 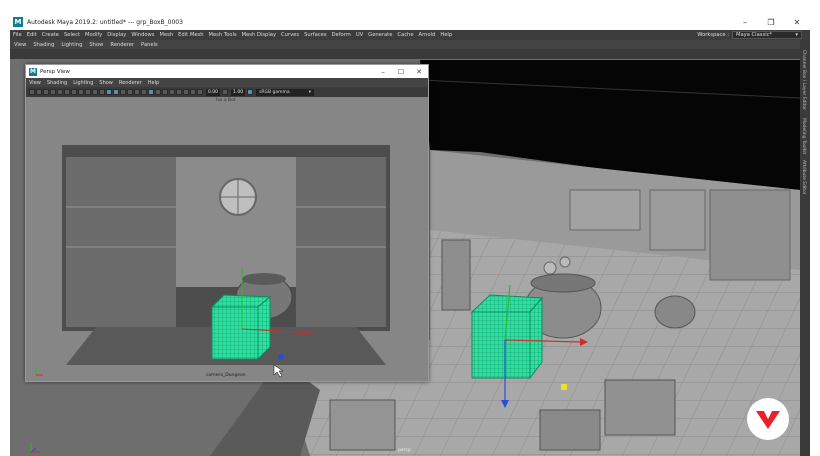 What do you see at coordinates (32, 92) in the screenshot?
I see `select-camera-icon` at bounding box center [32, 92].